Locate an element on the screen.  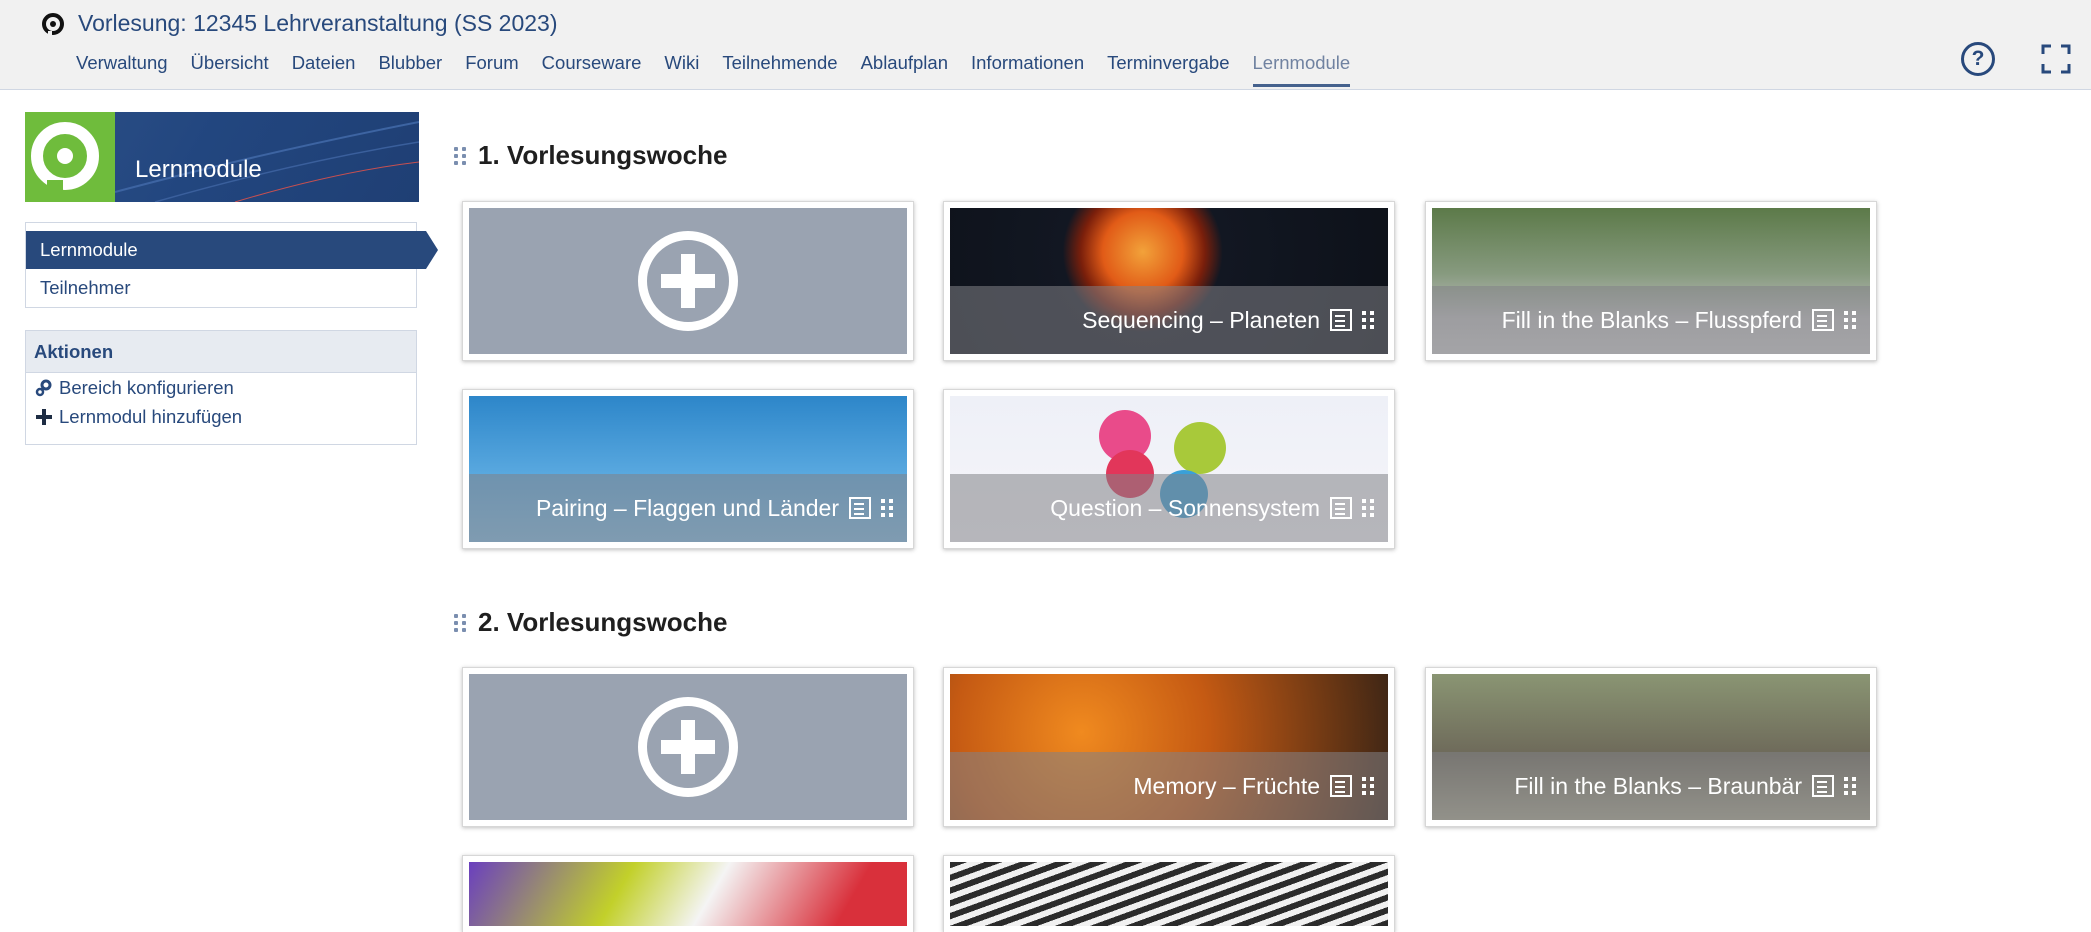
card-caption: Sequencing – Planeten is located at coordinates (1169, 320).